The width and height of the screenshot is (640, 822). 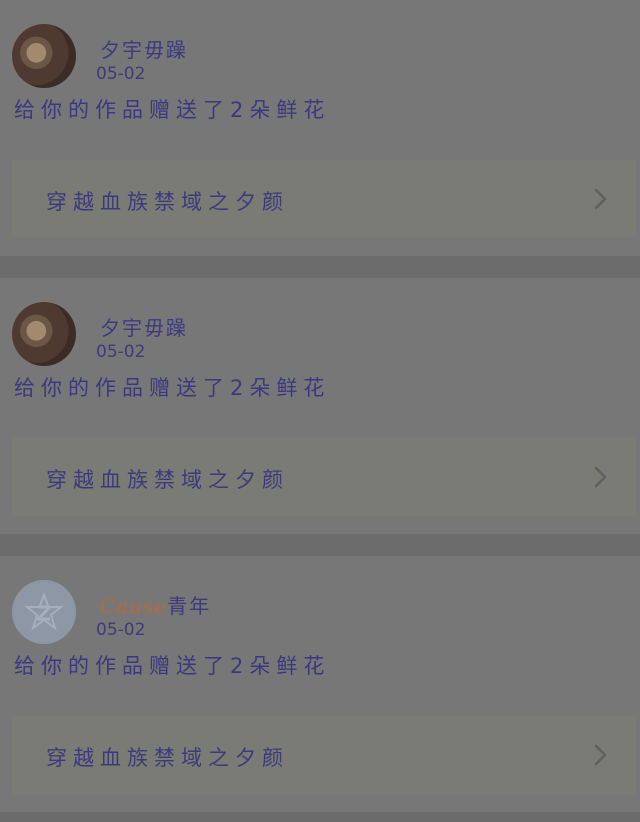 What do you see at coordinates (189, 606) in the screenshot?
I see `sender-name-text: 青年` at bounding box center [189, 606].